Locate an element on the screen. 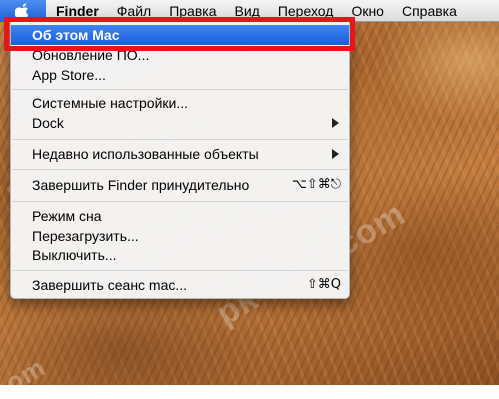  menu-item-log-out: Завершить сеанс mac... ⇧⌘Q is located at coordinates (180, 285).